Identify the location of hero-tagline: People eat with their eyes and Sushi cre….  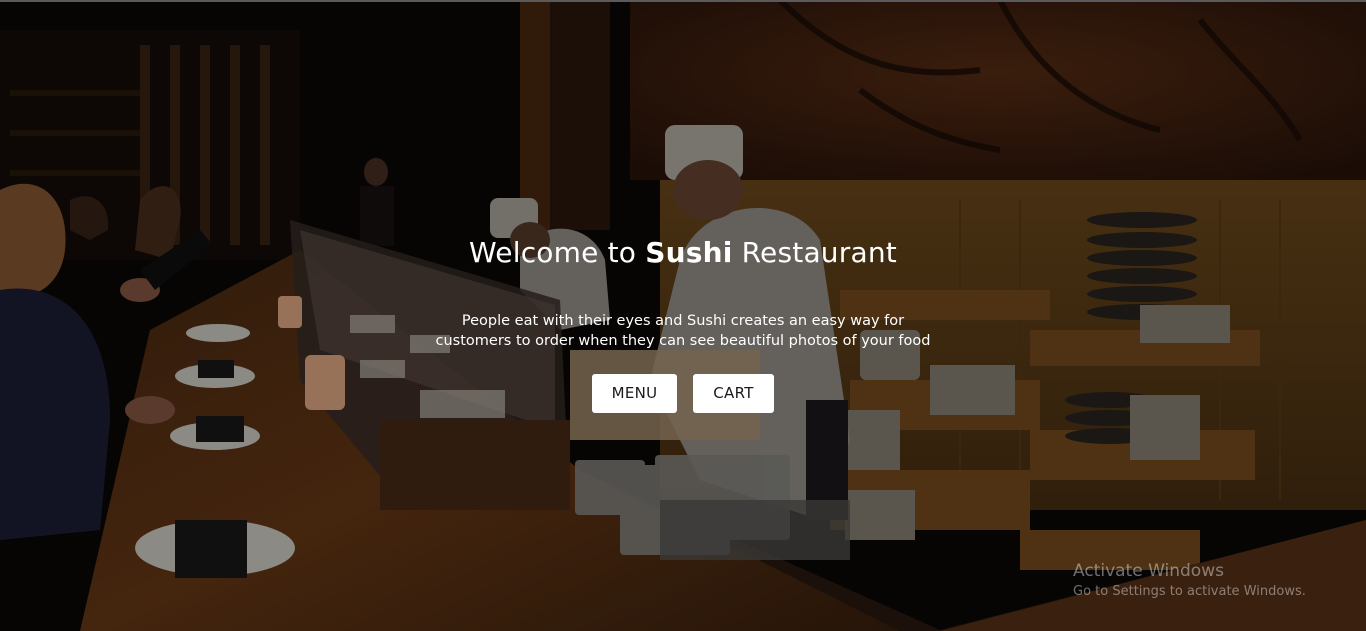
(683, 331).